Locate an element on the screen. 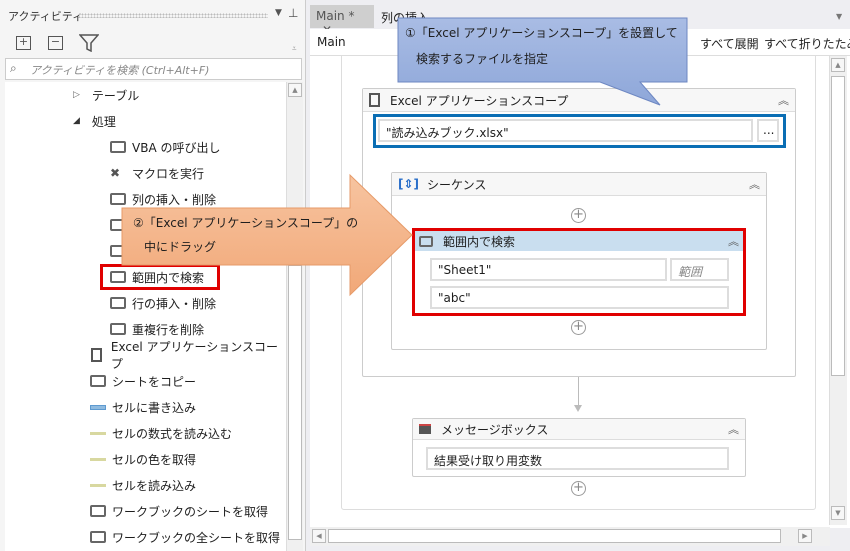  callout-2-line-2: 中にドラッグ is located at coordinates (180, 247).